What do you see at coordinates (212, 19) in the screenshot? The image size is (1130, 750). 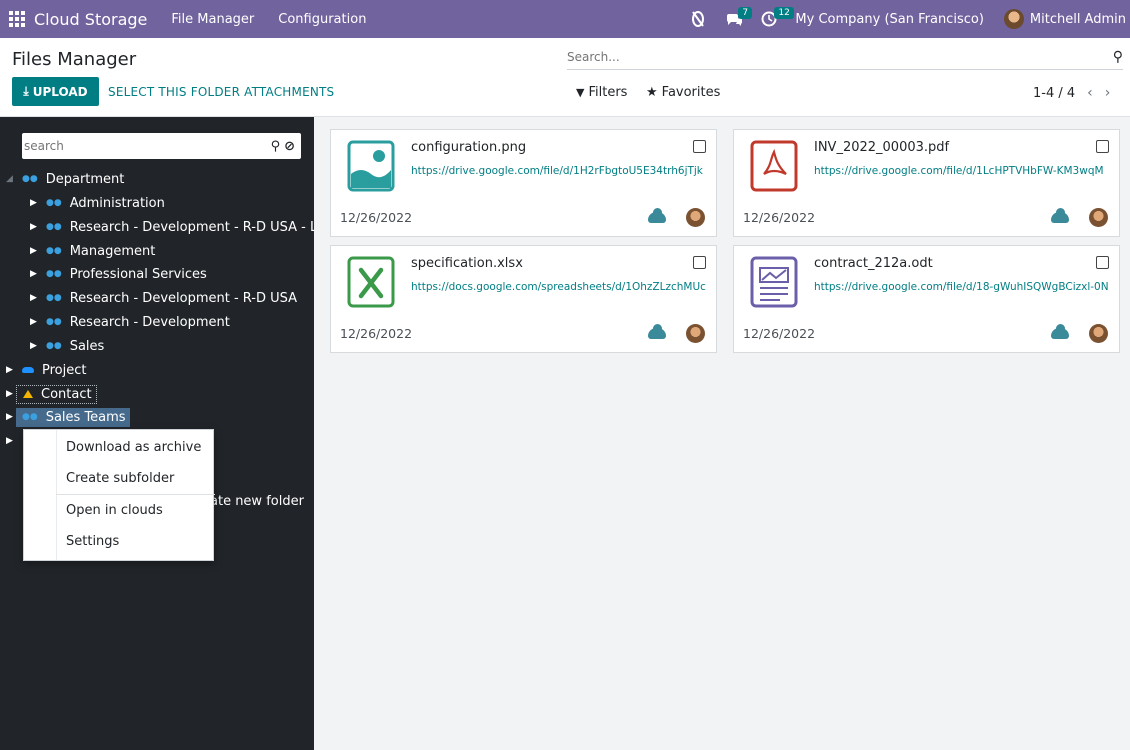 I see `menu-file-manager: File Manager` at bounding box center [212, 19].